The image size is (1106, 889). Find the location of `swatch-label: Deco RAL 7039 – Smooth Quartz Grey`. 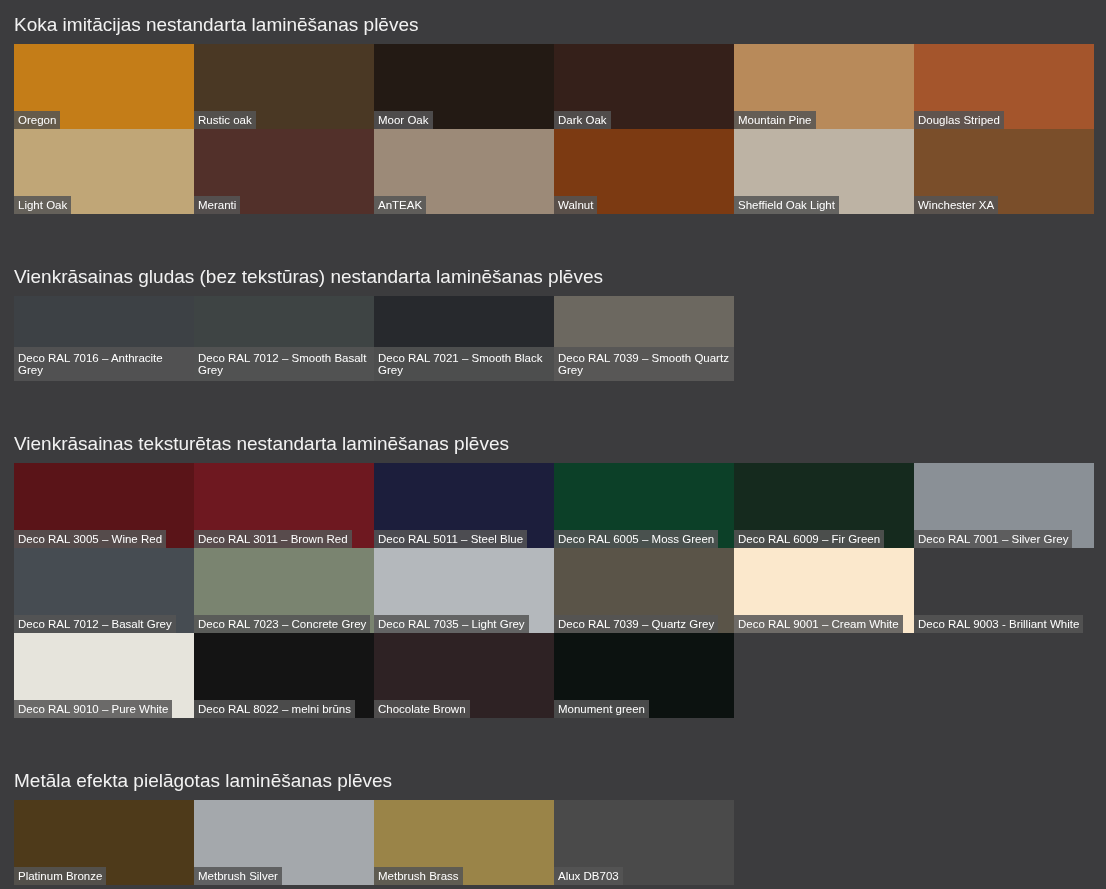

swatch-label: Deco RAL 7039 – Smooth Quartz Grey is located at coordinates (644, 364).